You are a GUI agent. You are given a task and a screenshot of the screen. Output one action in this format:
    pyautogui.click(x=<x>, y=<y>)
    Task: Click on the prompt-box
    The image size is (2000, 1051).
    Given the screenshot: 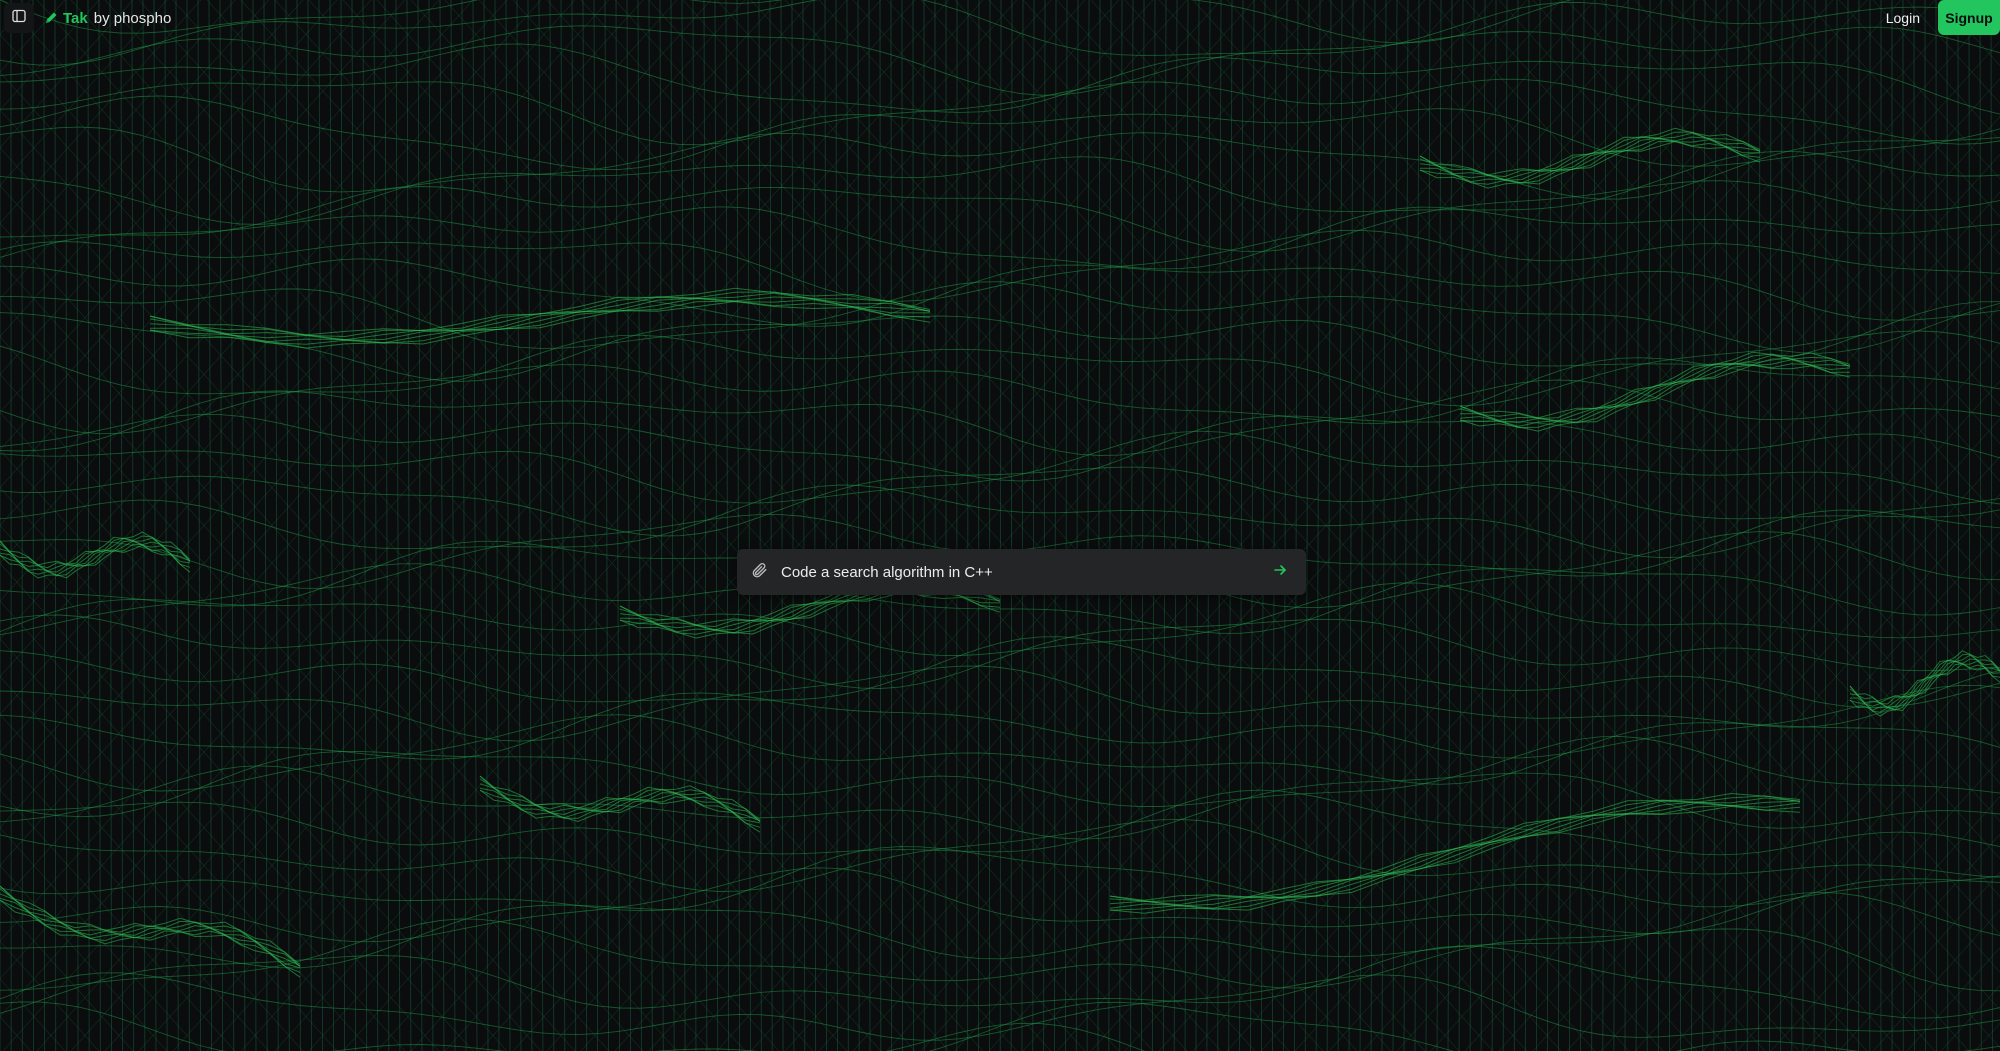 What is the action you would take?
    pyautogui.click(x=1021, y=572)
    